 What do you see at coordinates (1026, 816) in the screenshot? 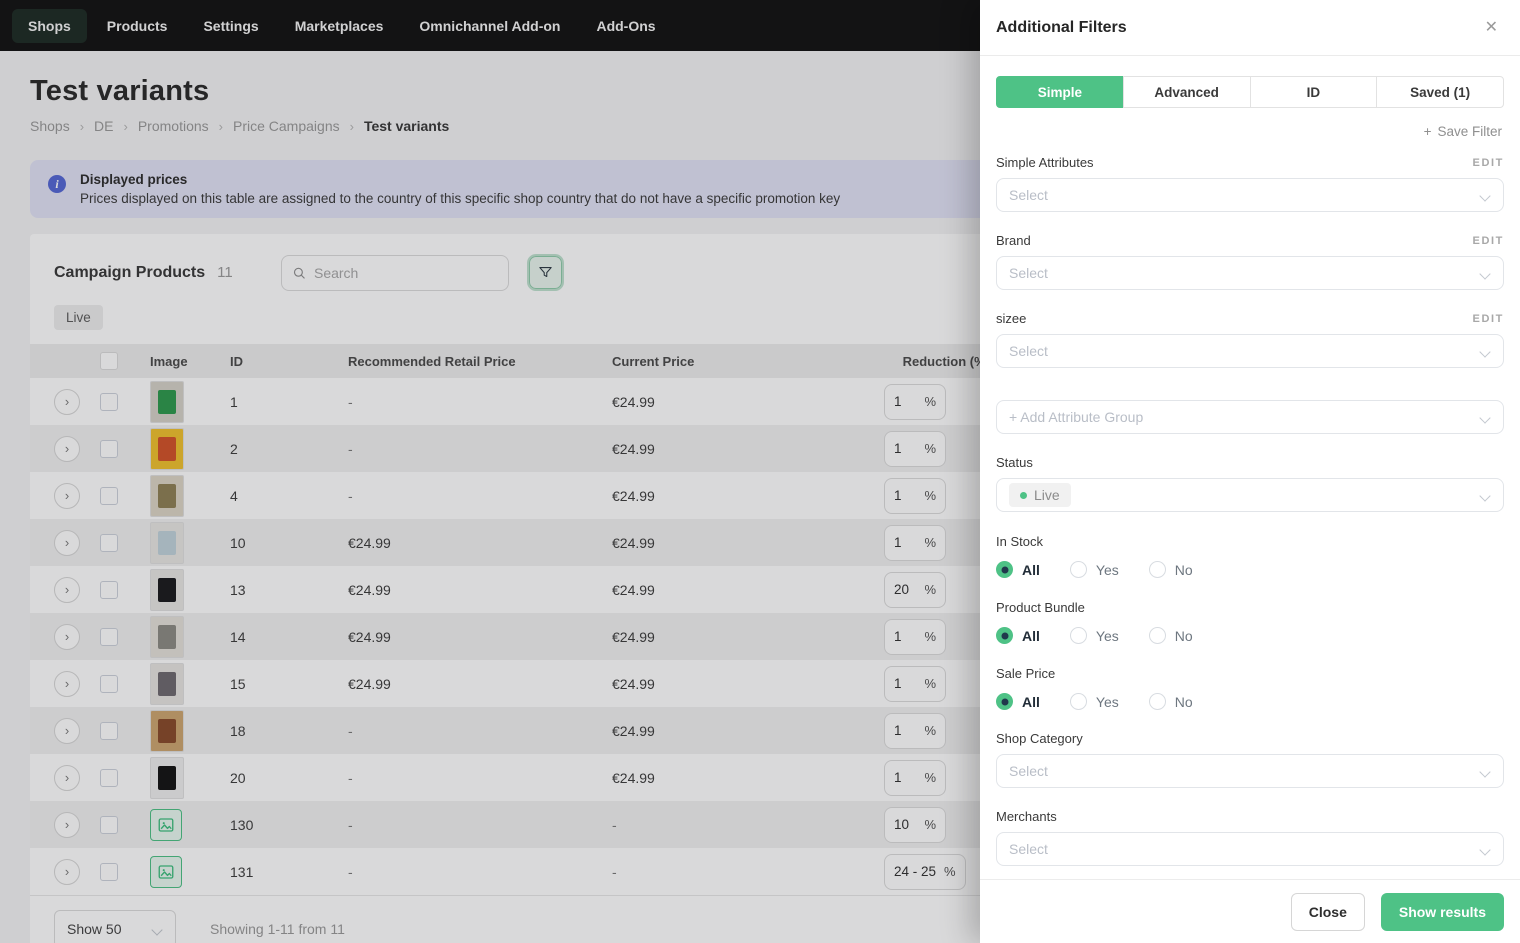
I see `filter-label: Merchants` at bounding box center [1026, 816].